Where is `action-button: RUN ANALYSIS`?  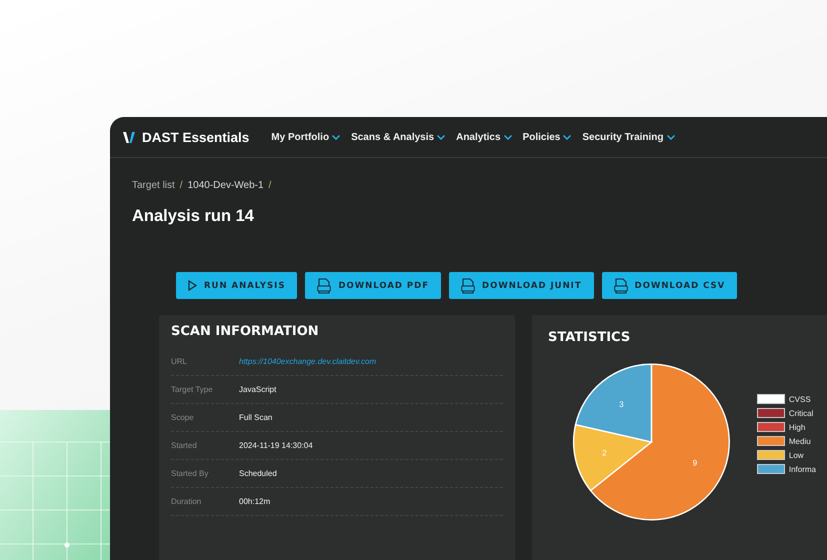
action-button: RUN ANALYSIS is located at coordinates (237, 285).